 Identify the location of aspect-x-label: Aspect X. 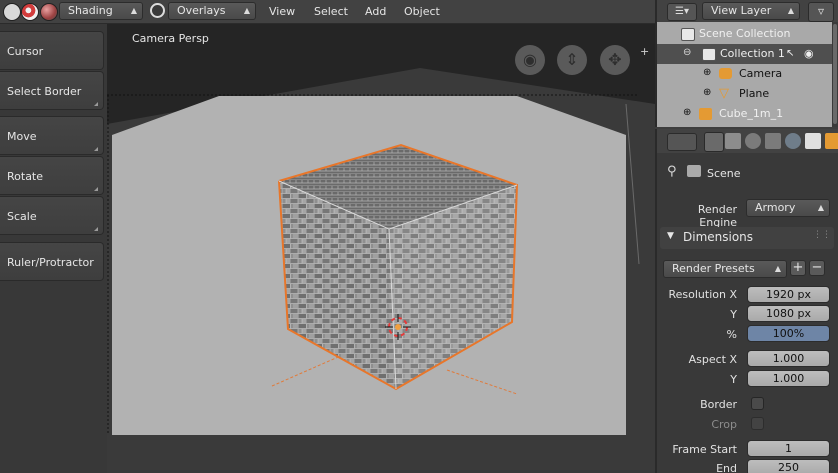
(712, 359).